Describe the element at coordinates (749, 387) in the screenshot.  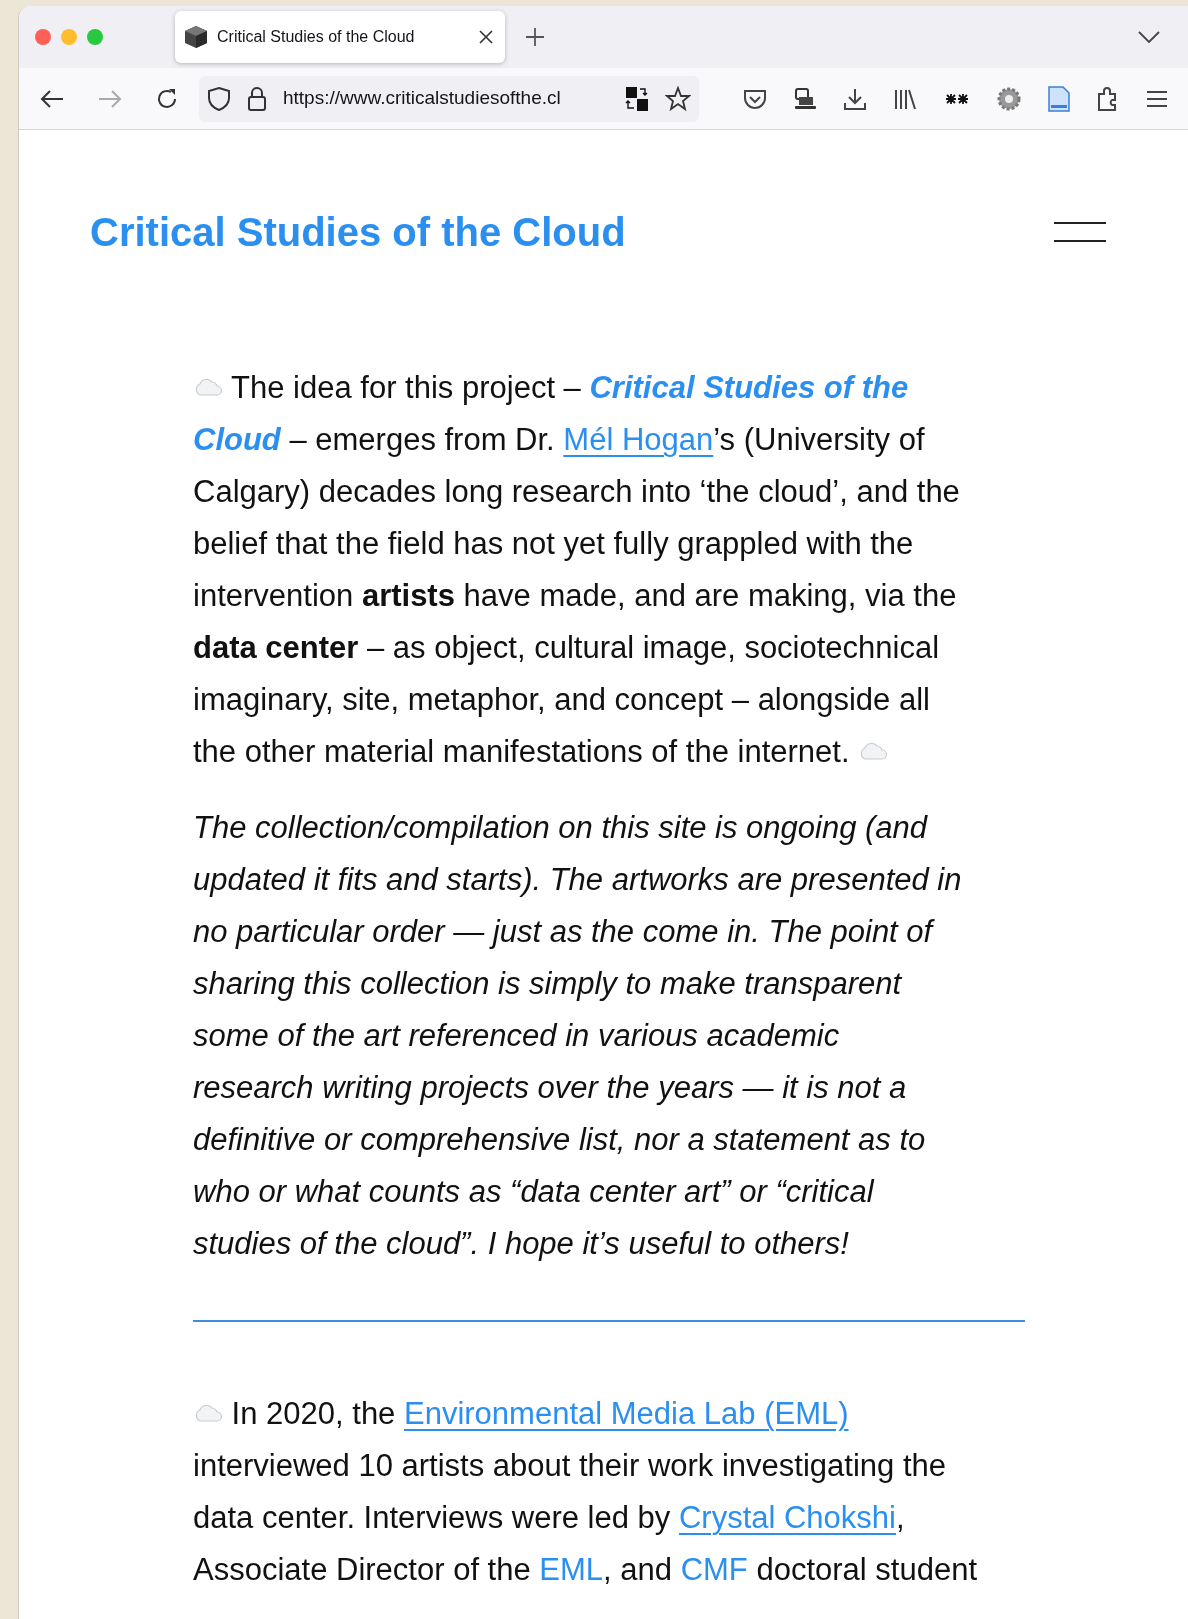
I see `text-link: Critical Studies of the` at that location.